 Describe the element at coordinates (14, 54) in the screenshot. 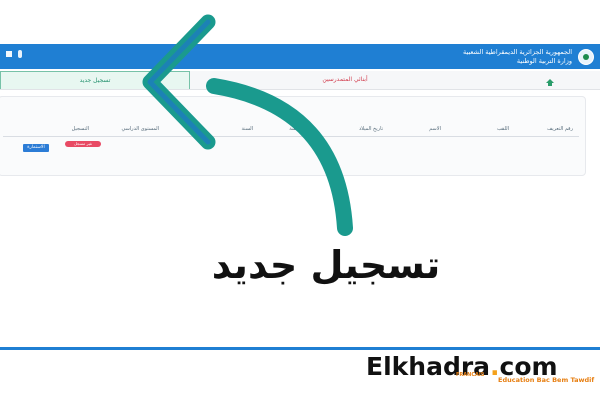

I see `header-left-controls` at that location.